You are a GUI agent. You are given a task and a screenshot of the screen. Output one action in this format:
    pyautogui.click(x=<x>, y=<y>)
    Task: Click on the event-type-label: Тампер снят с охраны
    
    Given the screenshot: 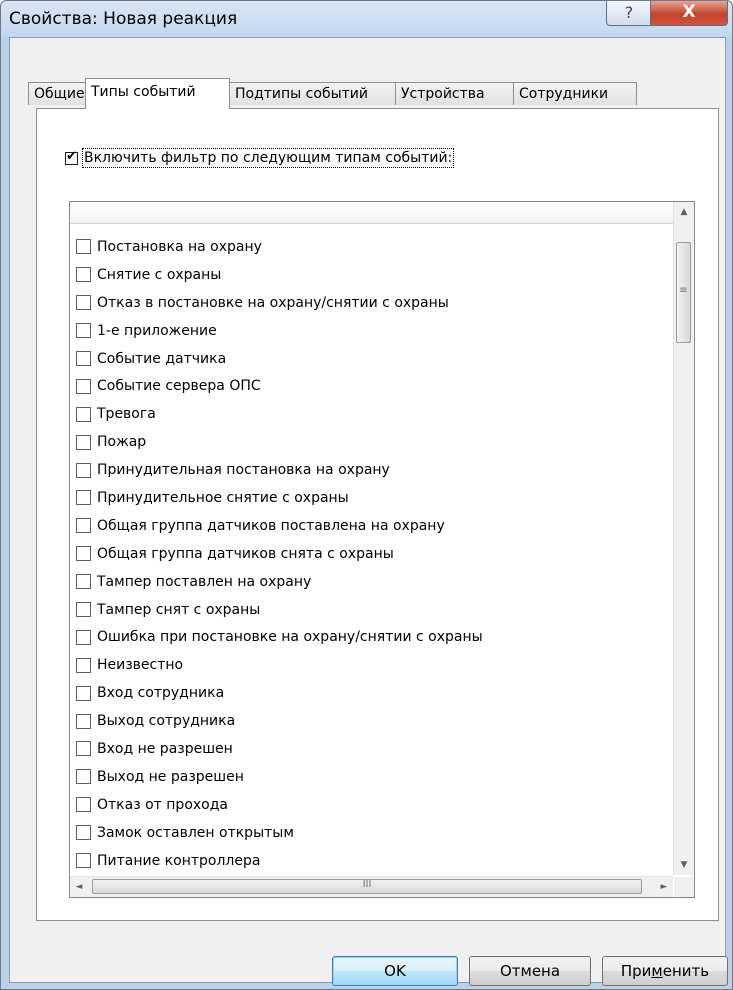 What is the action you would take?
    pyautogui.click(x=179, y=609)
    